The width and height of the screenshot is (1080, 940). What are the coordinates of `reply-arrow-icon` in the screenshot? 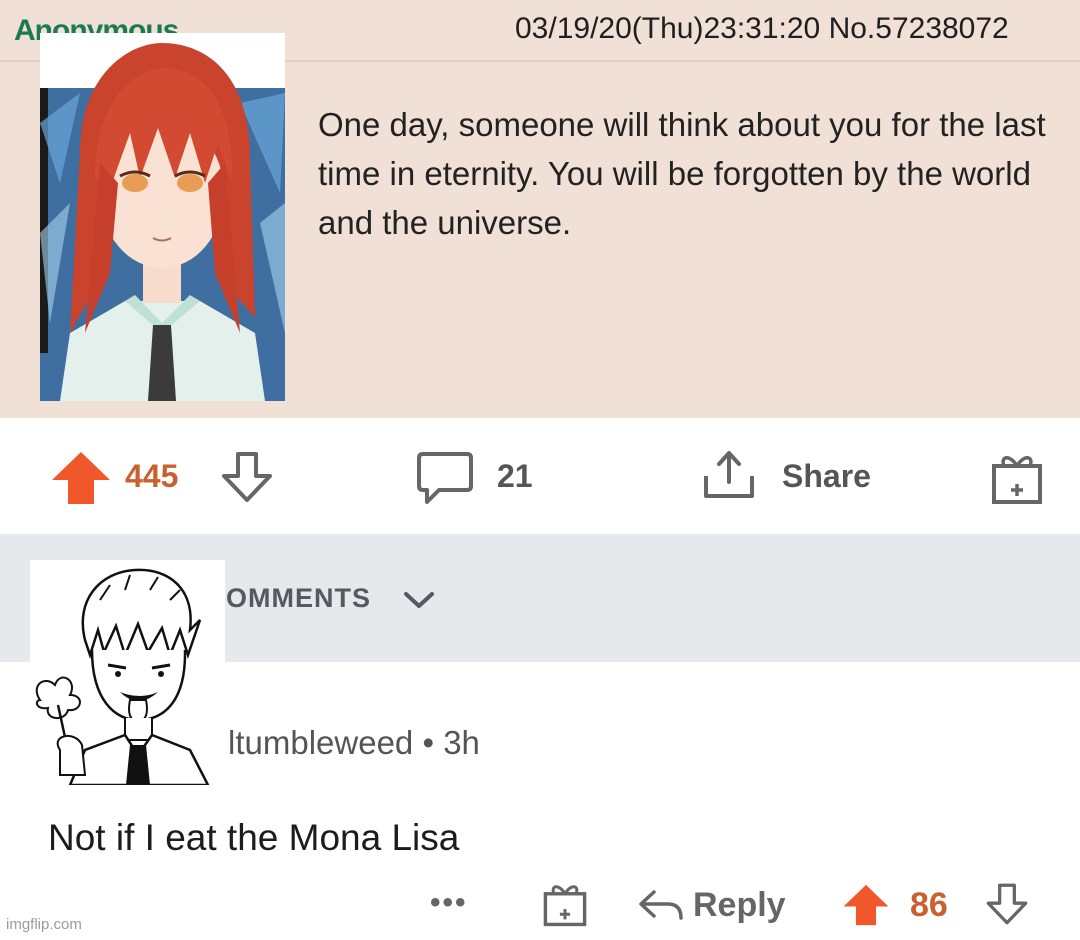 It's located at (661, 906).